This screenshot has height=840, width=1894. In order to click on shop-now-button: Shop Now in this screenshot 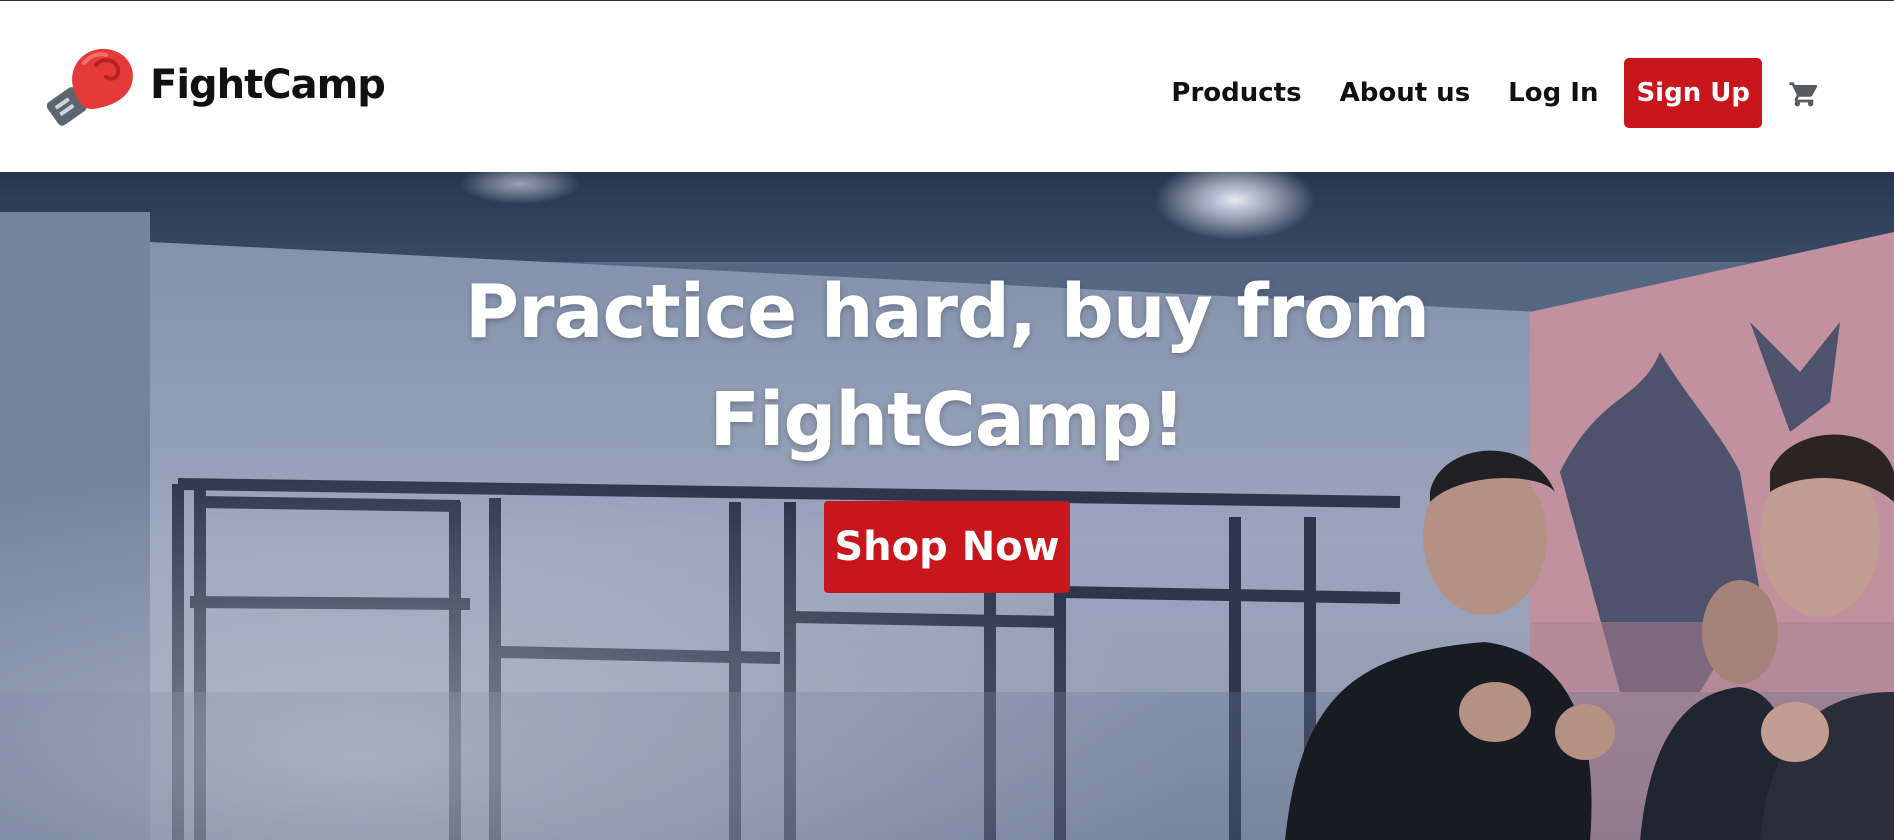, I will do `click(947, 547)`.